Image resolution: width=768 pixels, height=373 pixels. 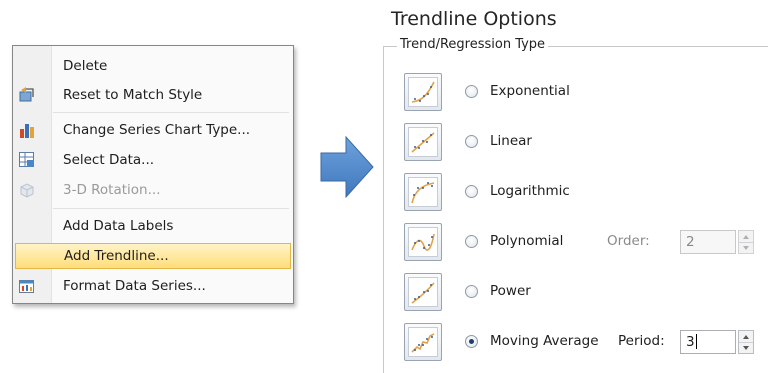 I want to click on linear-trend-icon, so click(x=423, y=142).